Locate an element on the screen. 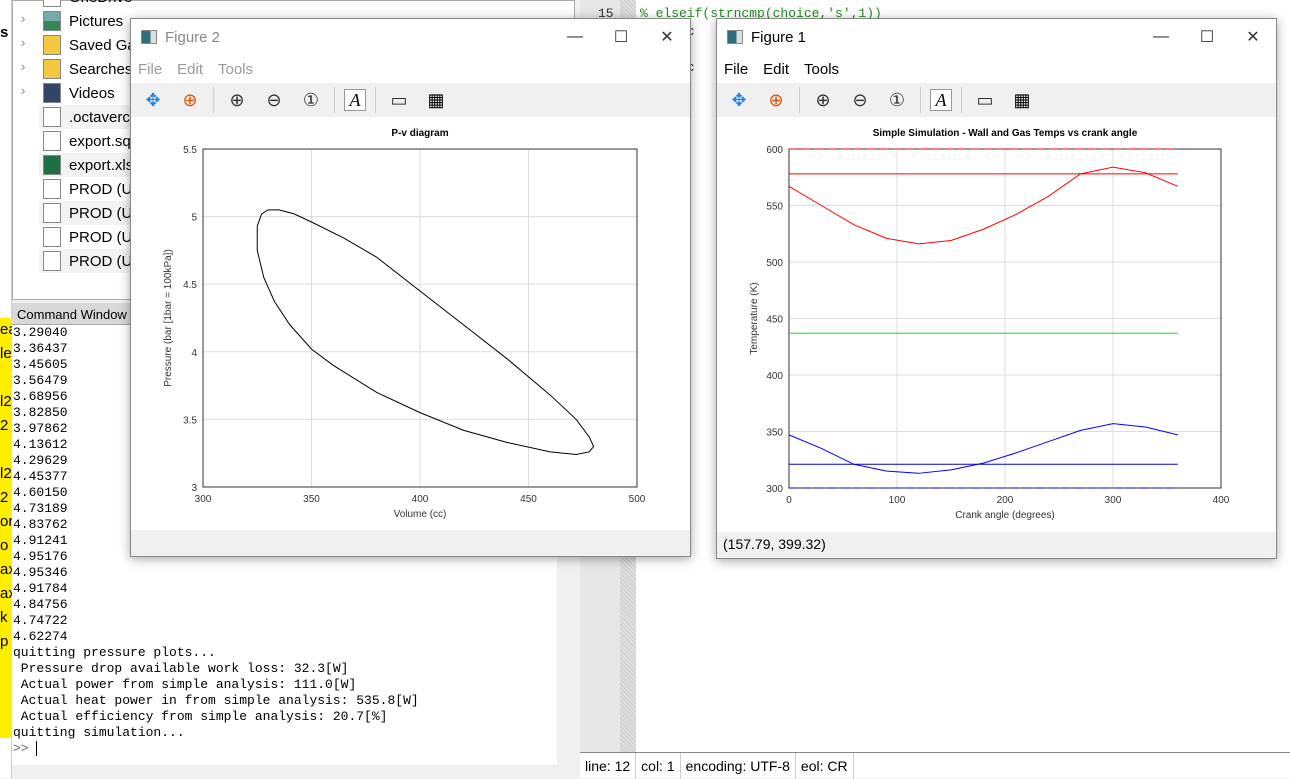  file-label: Videos is located at coordinates (92, 93).